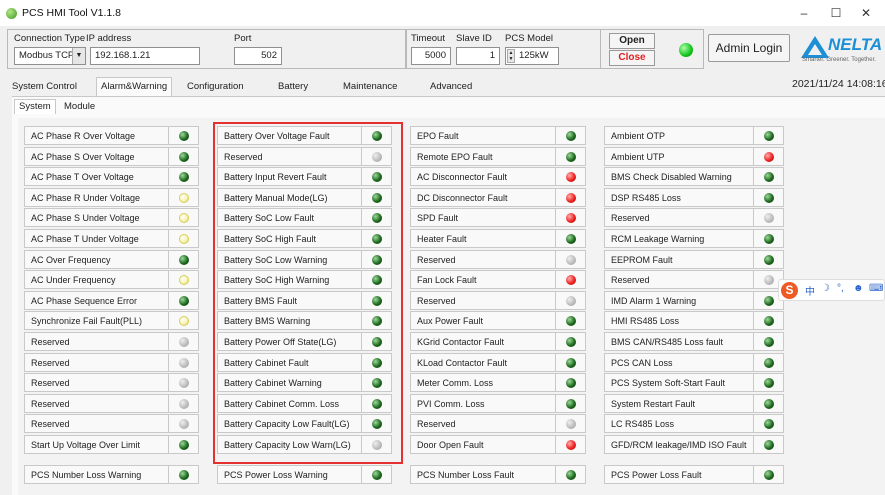 This screenshot has width=885, height=495. I want to click on ip-address-label: IP address, so click(109, 38).